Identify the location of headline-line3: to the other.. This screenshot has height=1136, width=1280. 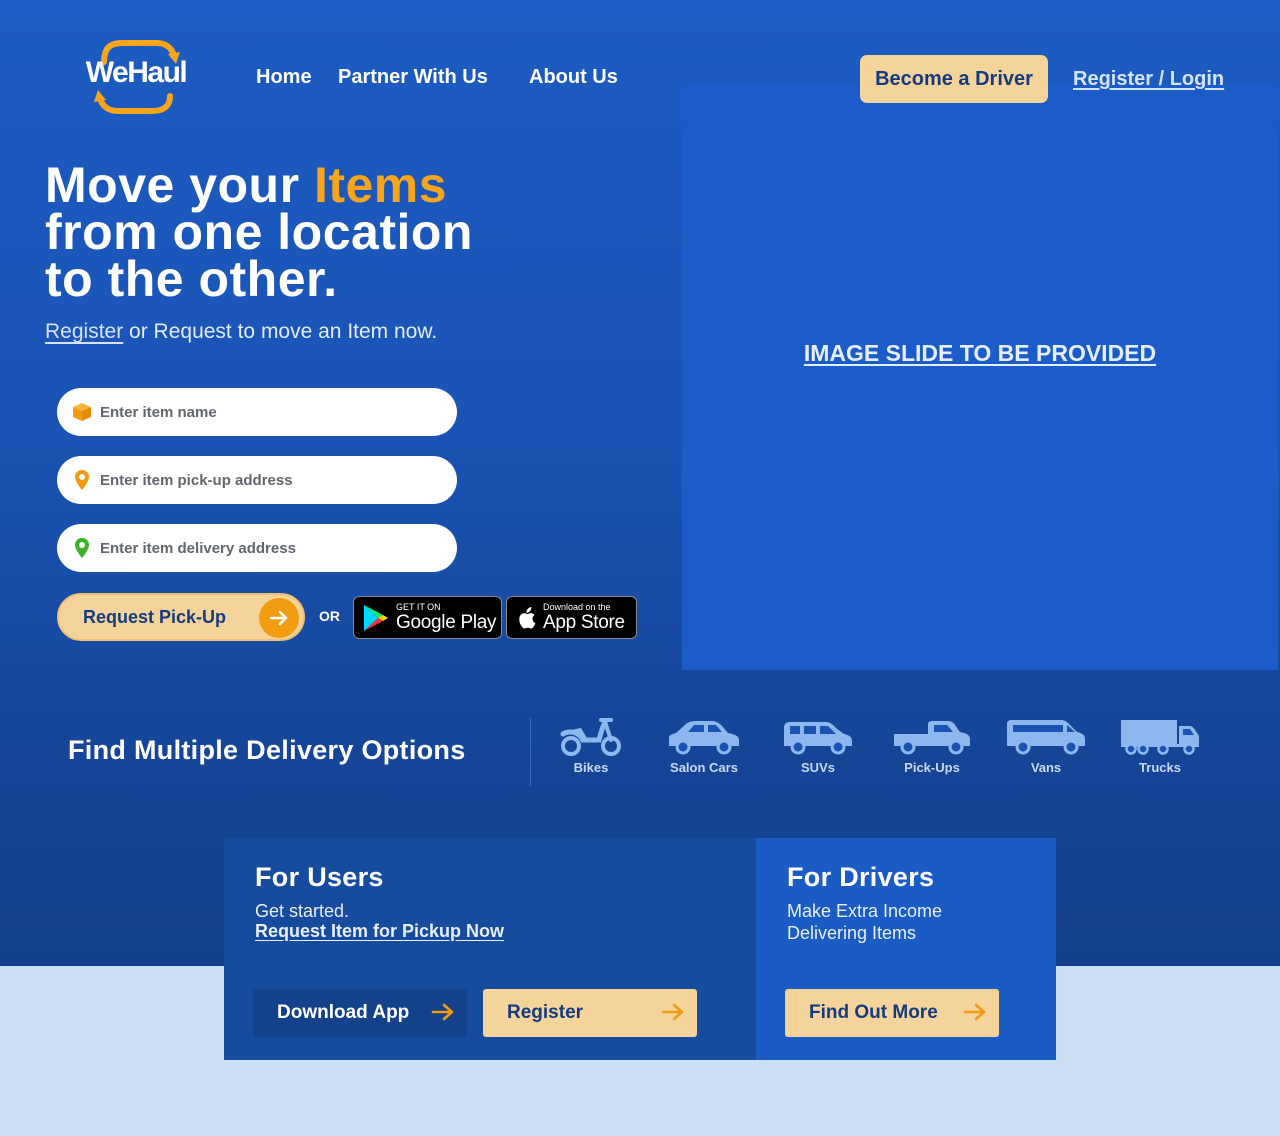
(191, 279).